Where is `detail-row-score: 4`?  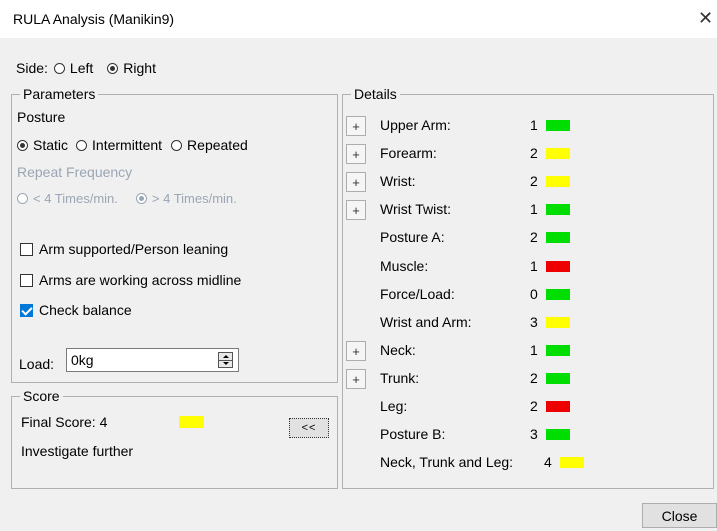
detail-row-score: 4 is located at coordinates (548, 462).